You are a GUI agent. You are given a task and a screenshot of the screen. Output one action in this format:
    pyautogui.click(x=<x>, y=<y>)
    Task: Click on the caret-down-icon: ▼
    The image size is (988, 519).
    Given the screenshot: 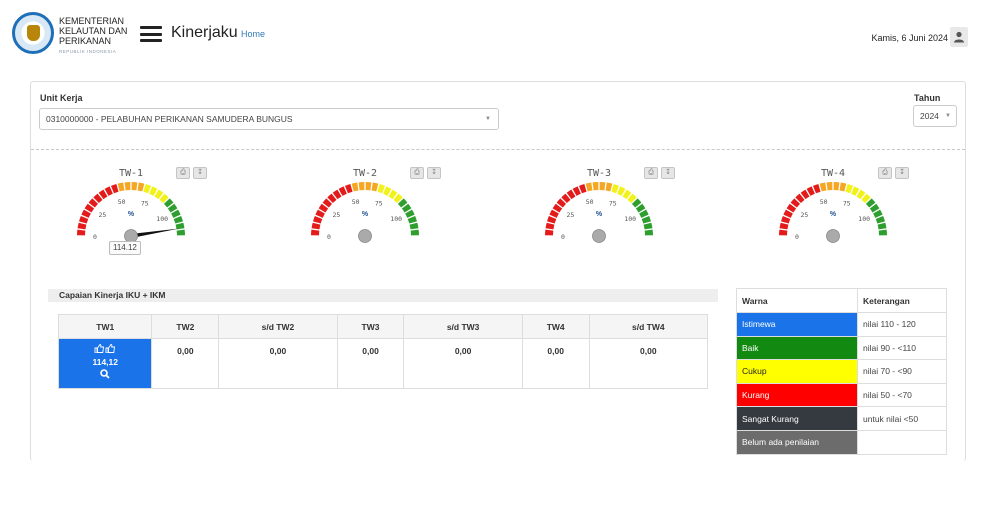 What is the action you would take?
    pyautogui.click(x=488, y=119)
    